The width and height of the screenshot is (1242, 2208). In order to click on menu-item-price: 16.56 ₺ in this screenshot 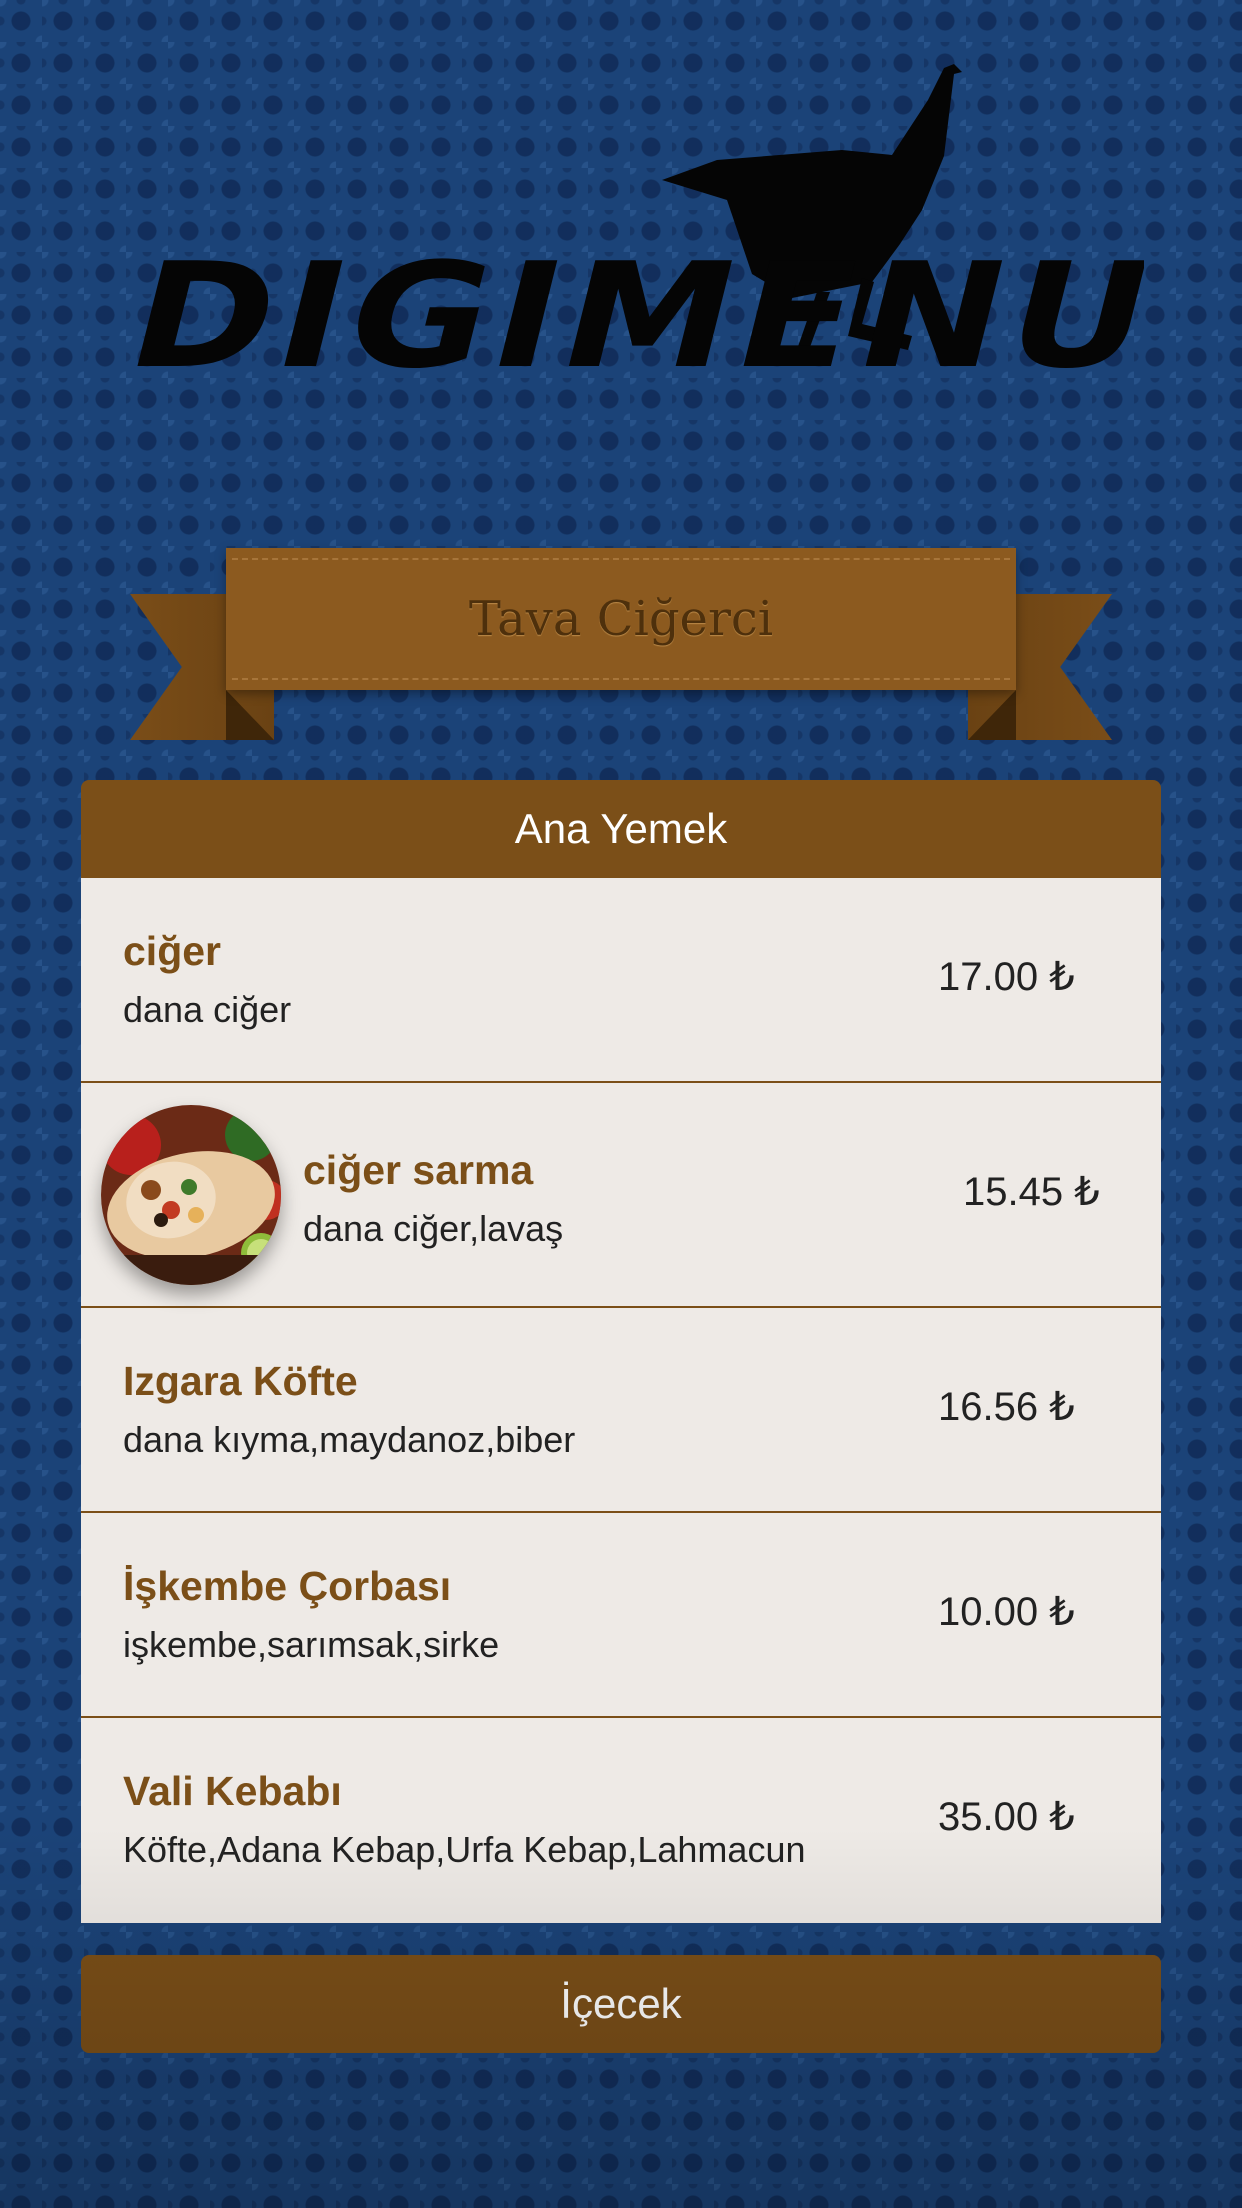, I will do `click(1006, 1407)`.